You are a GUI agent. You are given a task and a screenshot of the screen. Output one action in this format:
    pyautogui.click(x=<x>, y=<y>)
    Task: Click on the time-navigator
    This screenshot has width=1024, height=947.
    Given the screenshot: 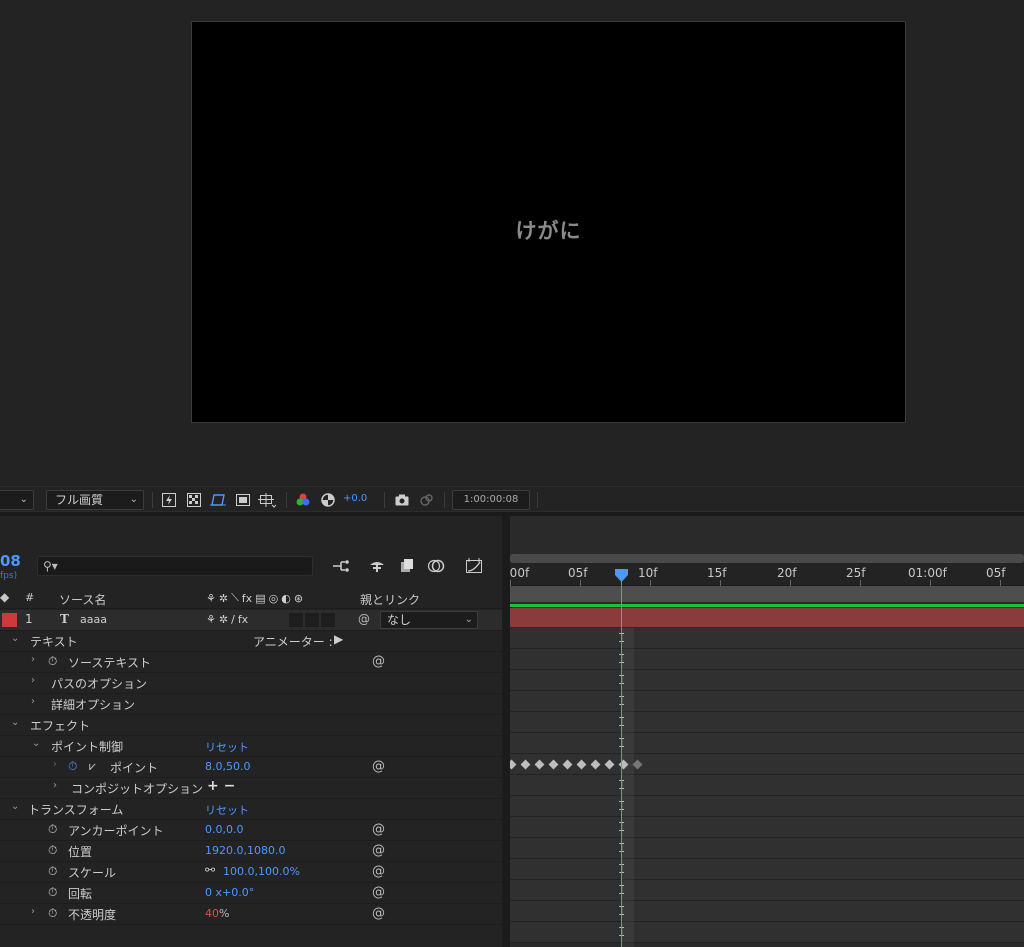 What is the action you would take?
    pyautogui.click(x=767, y=558)
    